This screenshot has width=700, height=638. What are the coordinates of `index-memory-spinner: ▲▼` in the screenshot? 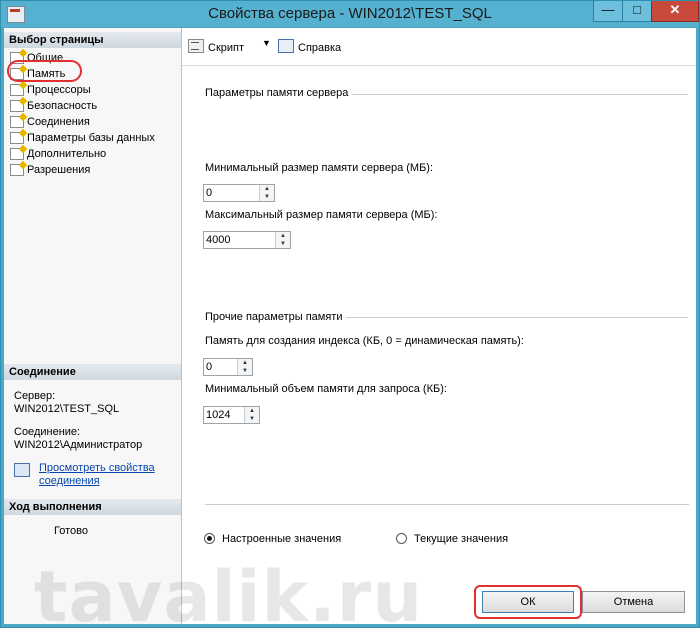 It's located at (228, 367).